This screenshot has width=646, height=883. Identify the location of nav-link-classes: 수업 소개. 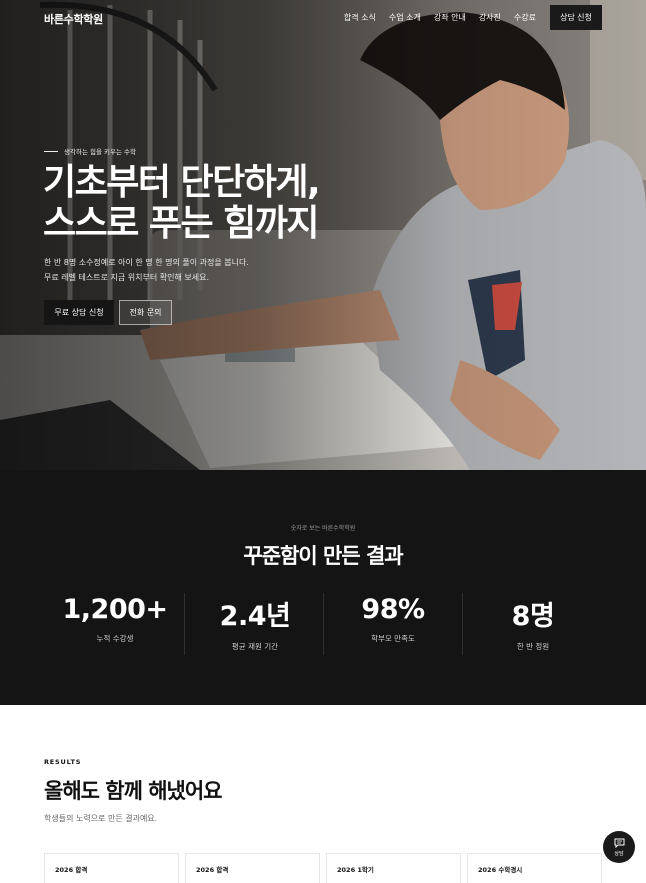
(405, 17).